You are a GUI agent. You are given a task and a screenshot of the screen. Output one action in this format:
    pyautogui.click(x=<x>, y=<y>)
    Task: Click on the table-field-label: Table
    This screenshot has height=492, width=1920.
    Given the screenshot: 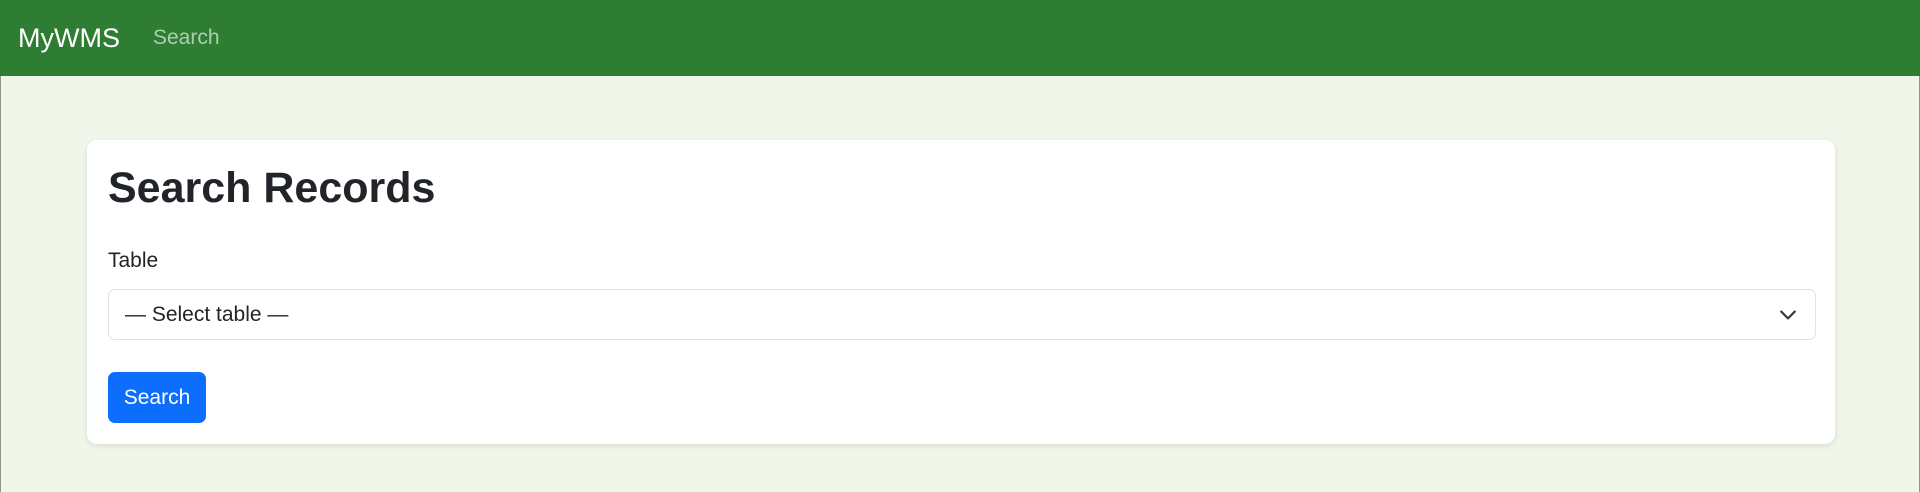 What is the action you would take?
    pyautogui.click(x=133, y=260)
    